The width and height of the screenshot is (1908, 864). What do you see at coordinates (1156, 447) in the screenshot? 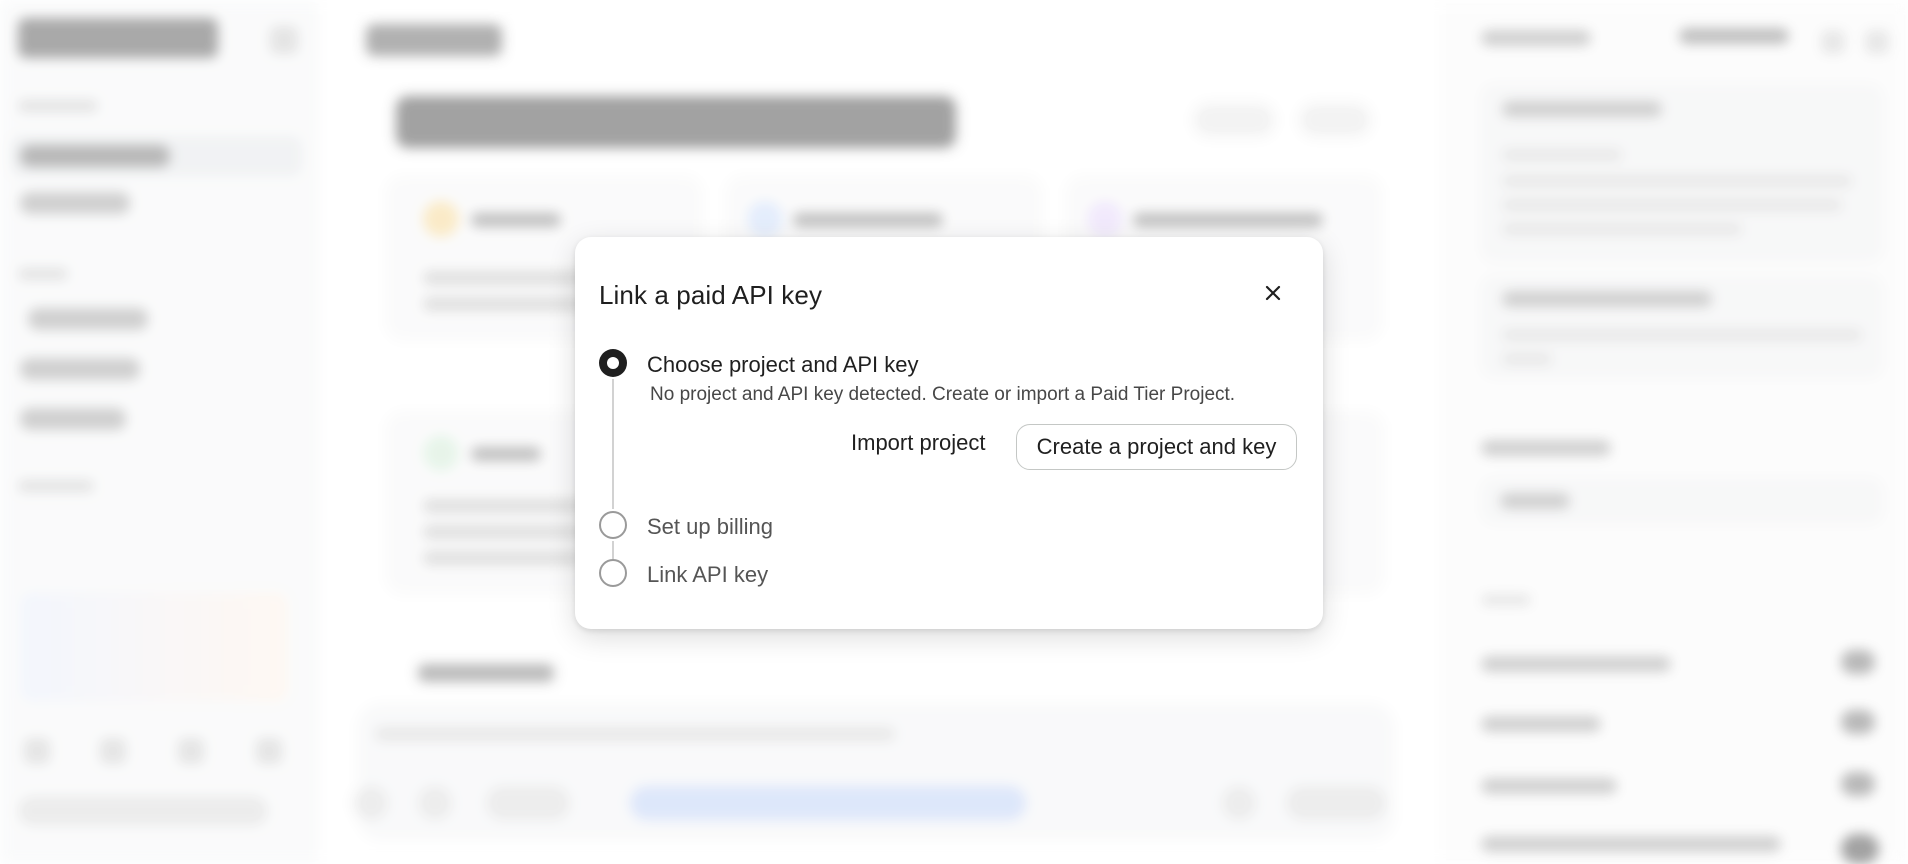
I see `create-project-and-key-button: Create a project and key` at bounding box center [1156, 447].